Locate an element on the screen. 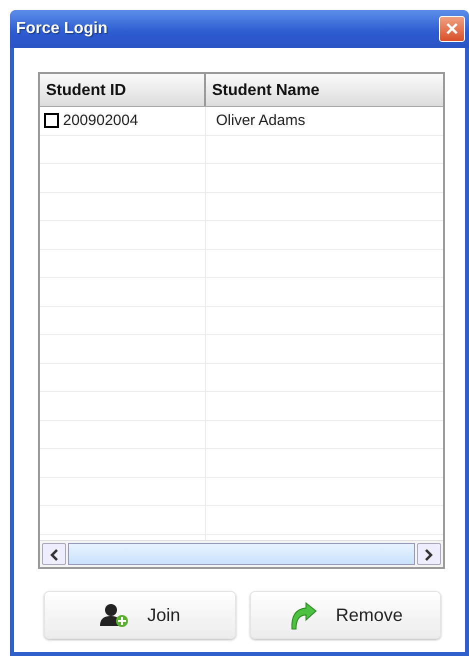  remove-button: Remove is located at coordinates (345, 615).